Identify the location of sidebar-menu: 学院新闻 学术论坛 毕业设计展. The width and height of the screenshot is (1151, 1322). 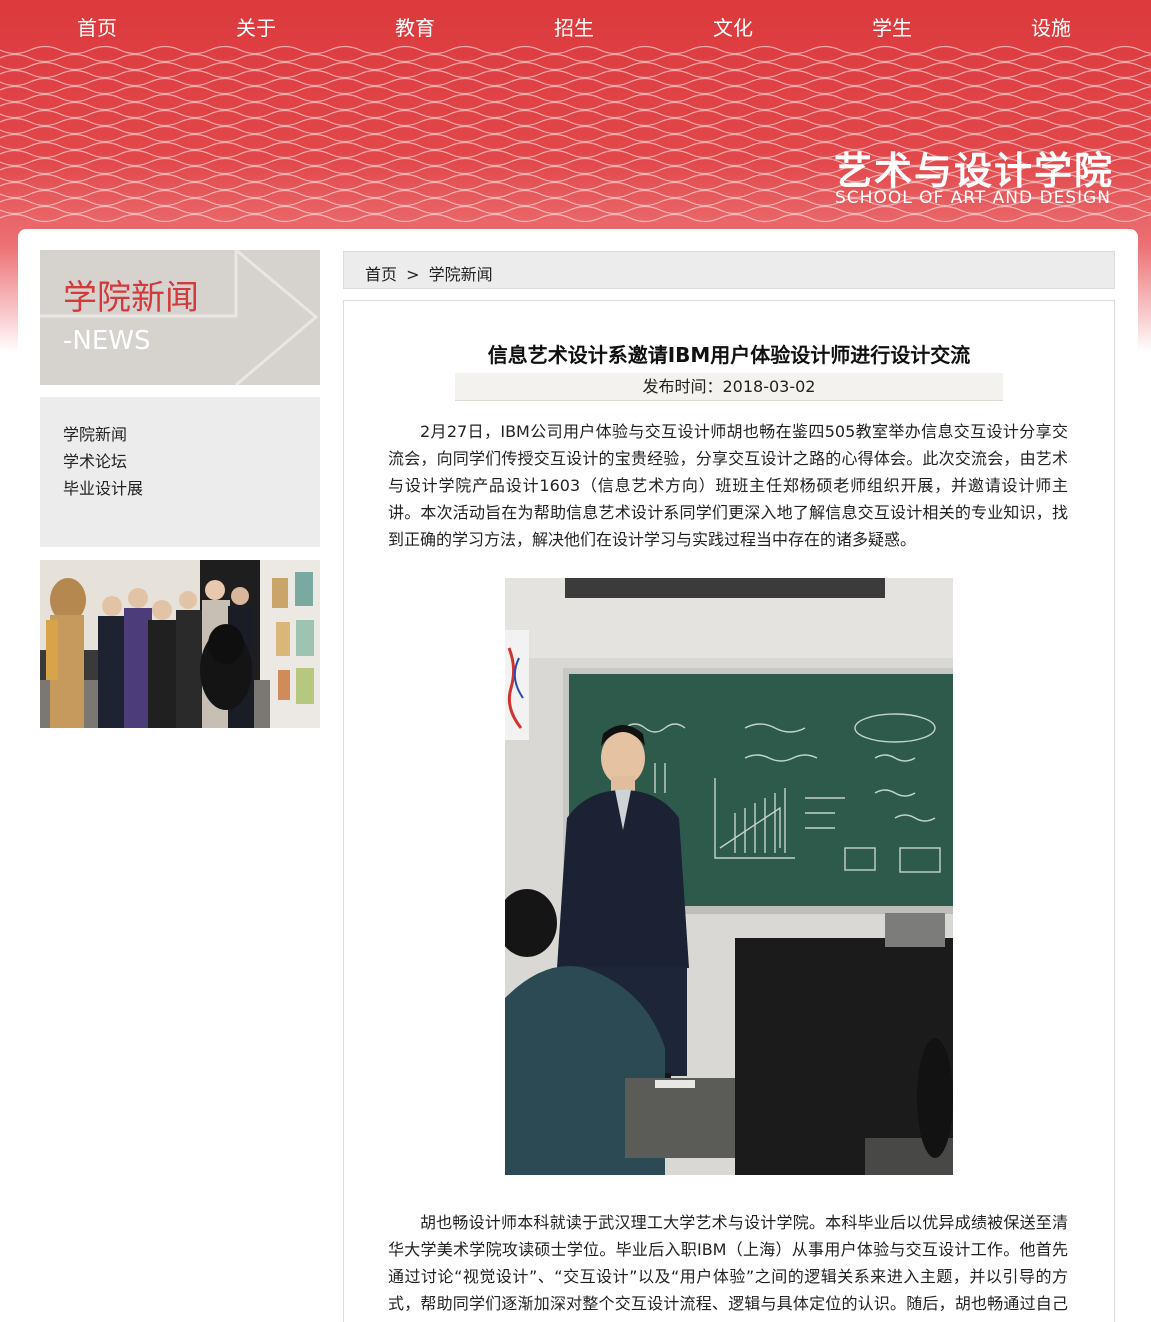
(180, 472).